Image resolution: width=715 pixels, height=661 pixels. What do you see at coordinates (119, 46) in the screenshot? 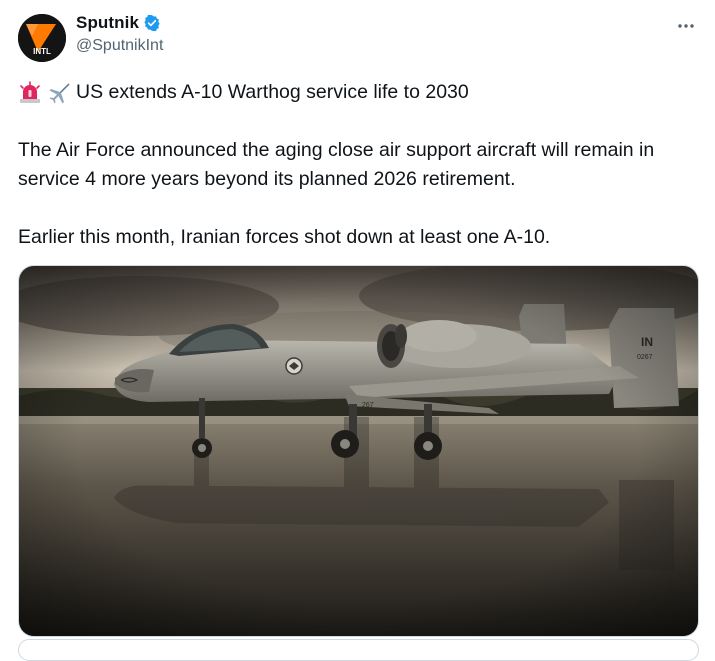
I see `author-handle: @SputnikInt` at bounding box center [119, 46].